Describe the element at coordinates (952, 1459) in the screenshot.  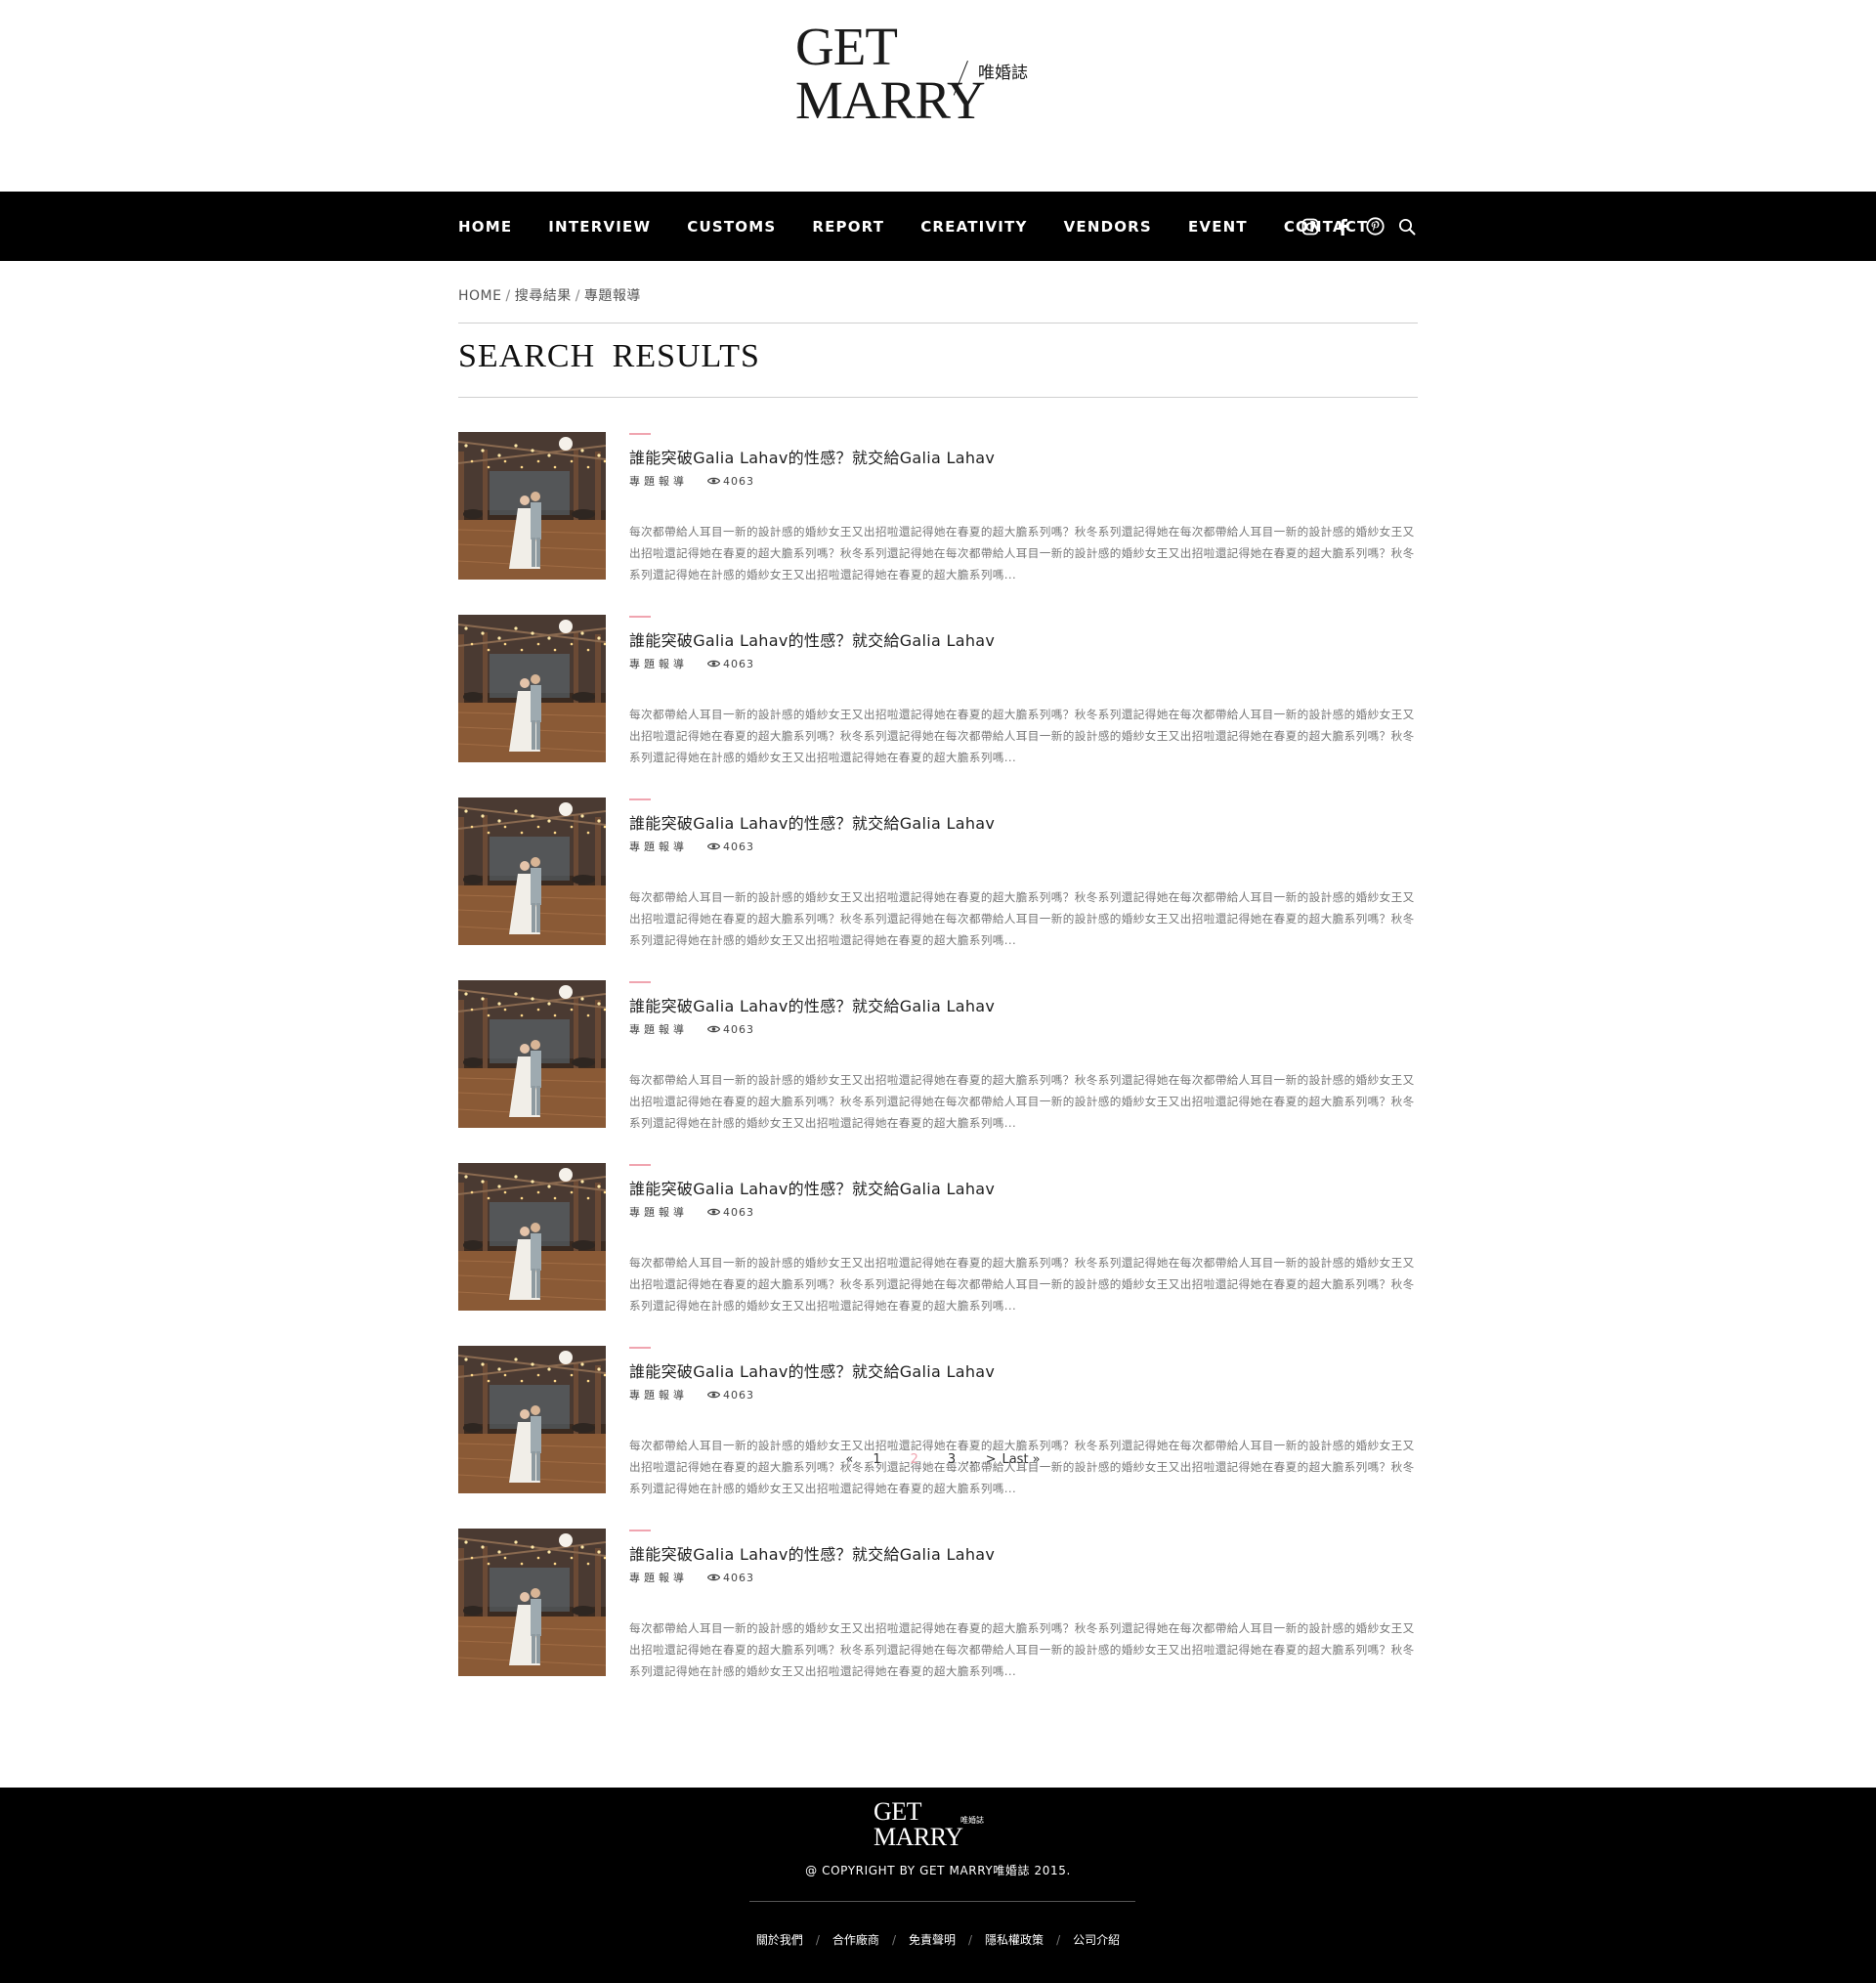
I see `pagination-page-3: 3` at that location.